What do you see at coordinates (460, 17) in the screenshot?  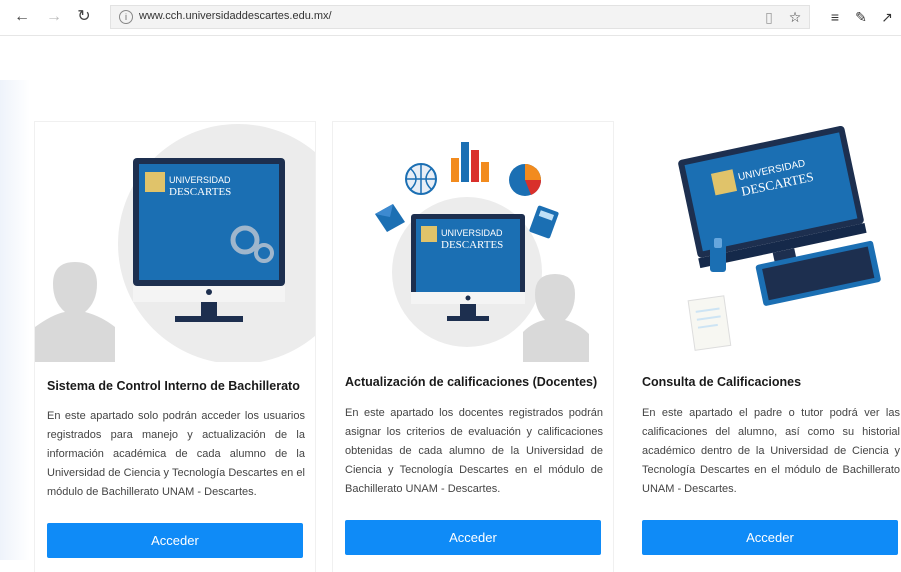 I see `address-bar: i www.cch.universidaddescartes.edu.mx/` at bounding box center [460, 17].